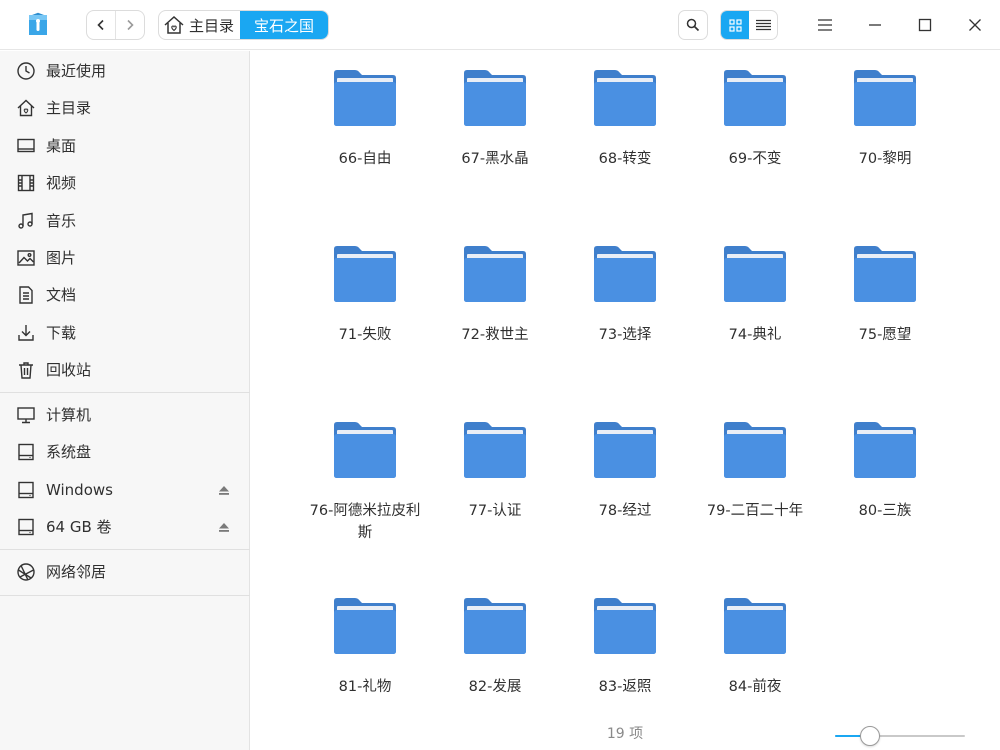 Image resolution: width=1000 pixels, height=750 pixels. Describe the element at coordinates (125, 527) in the screenshot. I see `sidebar-item: 64 GB 卷` at that location.